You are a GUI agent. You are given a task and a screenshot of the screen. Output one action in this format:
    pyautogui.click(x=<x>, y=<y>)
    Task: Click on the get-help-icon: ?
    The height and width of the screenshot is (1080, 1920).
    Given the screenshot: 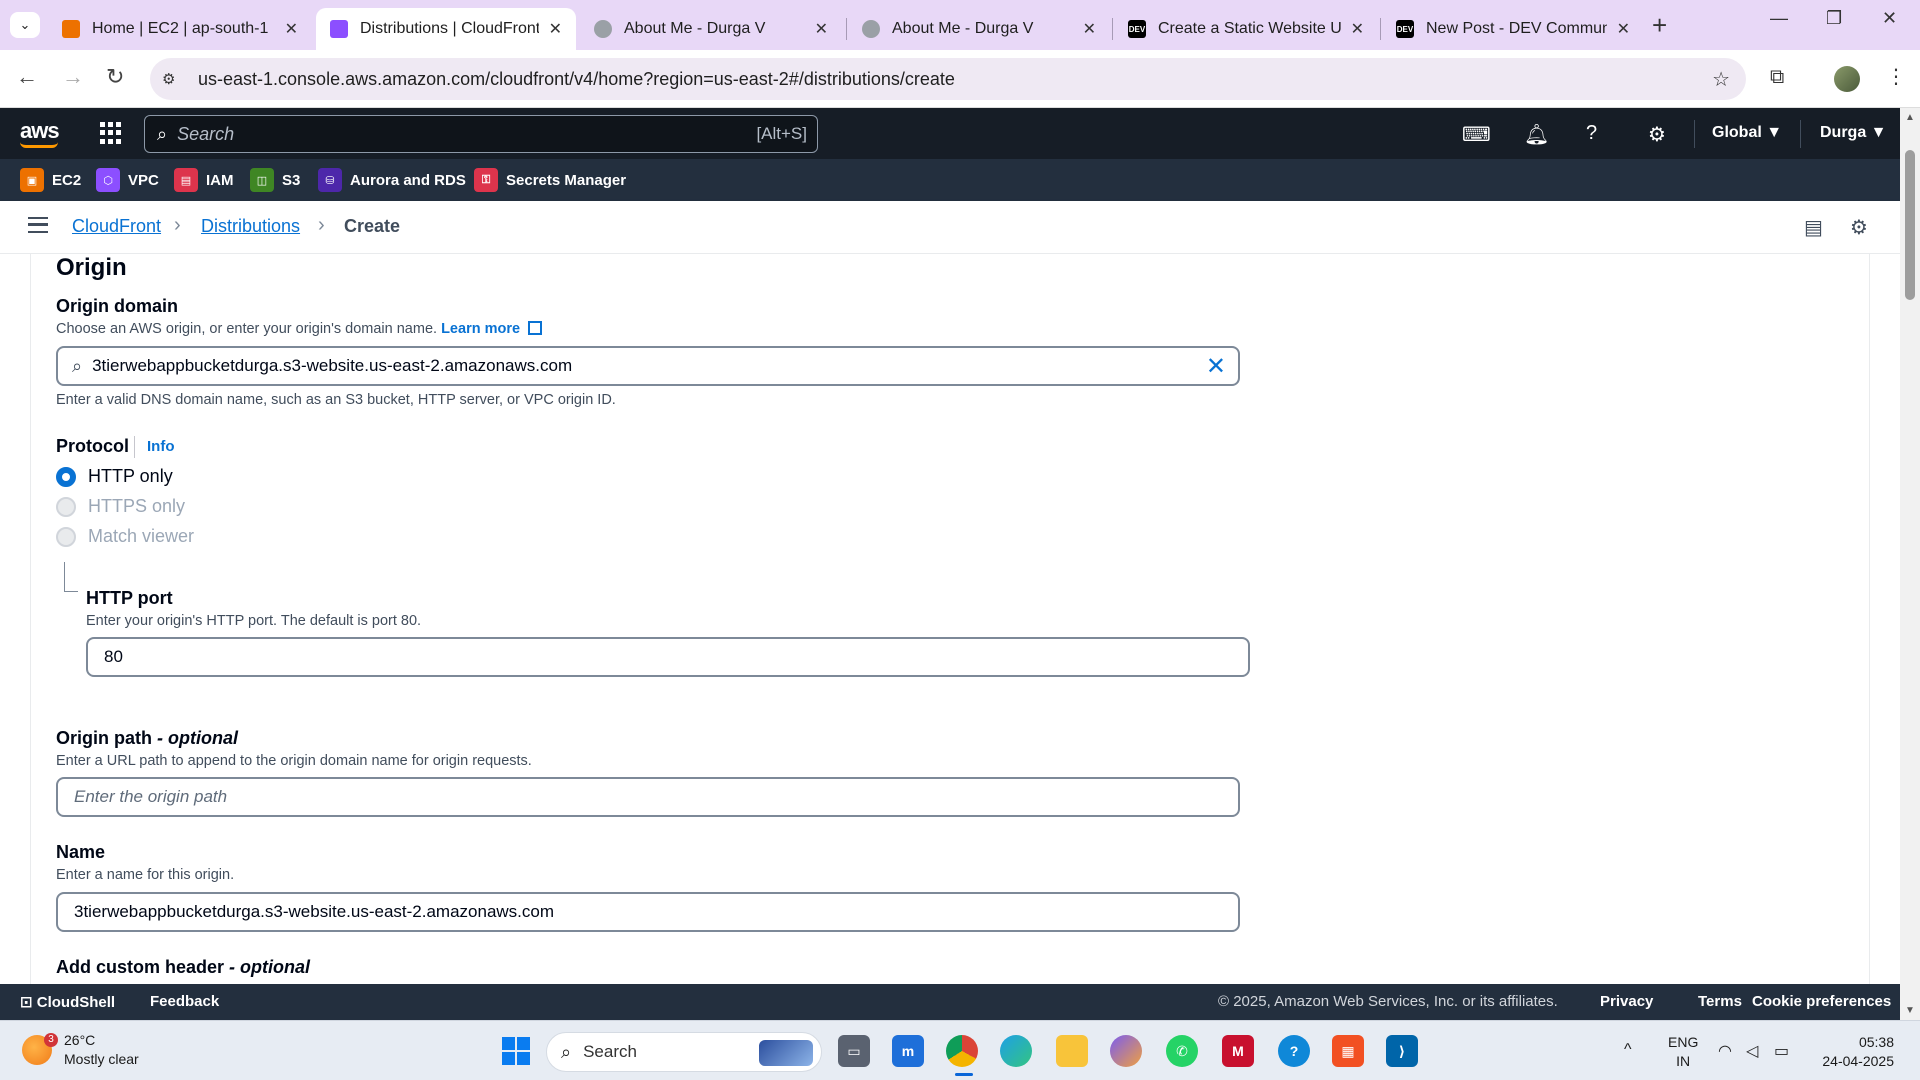 What is the action you would take?
    pyautogui.click(x=1294, y=1051)
    